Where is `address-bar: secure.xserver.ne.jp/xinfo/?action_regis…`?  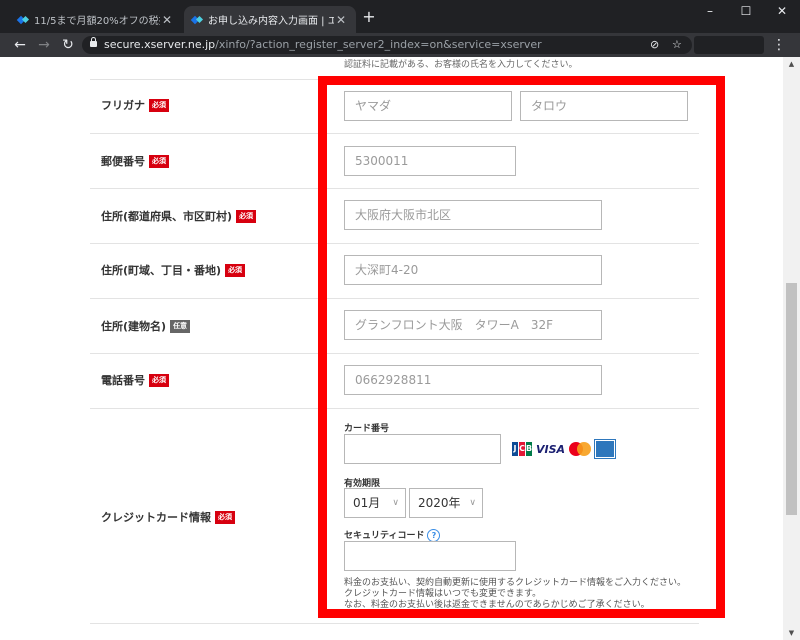
address-bar: secure.xserver.ne.jp/xinfo/?action_regis… is located at coordinates (387, 45).